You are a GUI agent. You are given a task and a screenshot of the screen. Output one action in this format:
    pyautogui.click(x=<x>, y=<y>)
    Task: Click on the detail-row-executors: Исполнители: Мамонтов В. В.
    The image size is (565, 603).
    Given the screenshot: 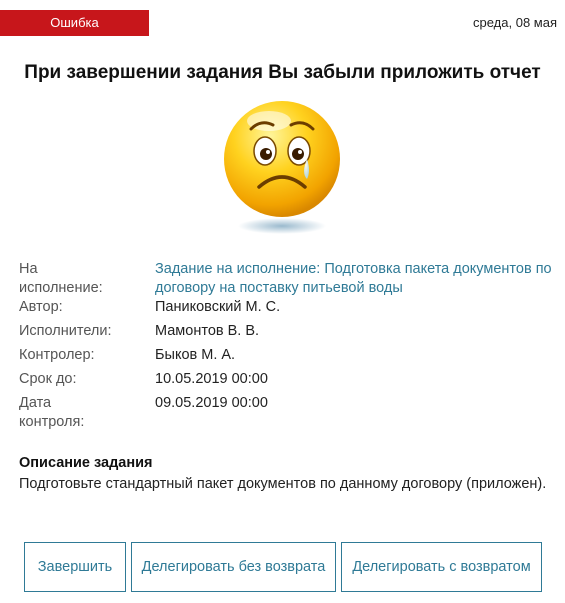 What is the action you would take?
    pyautogui.click(x=289, y=334)
    